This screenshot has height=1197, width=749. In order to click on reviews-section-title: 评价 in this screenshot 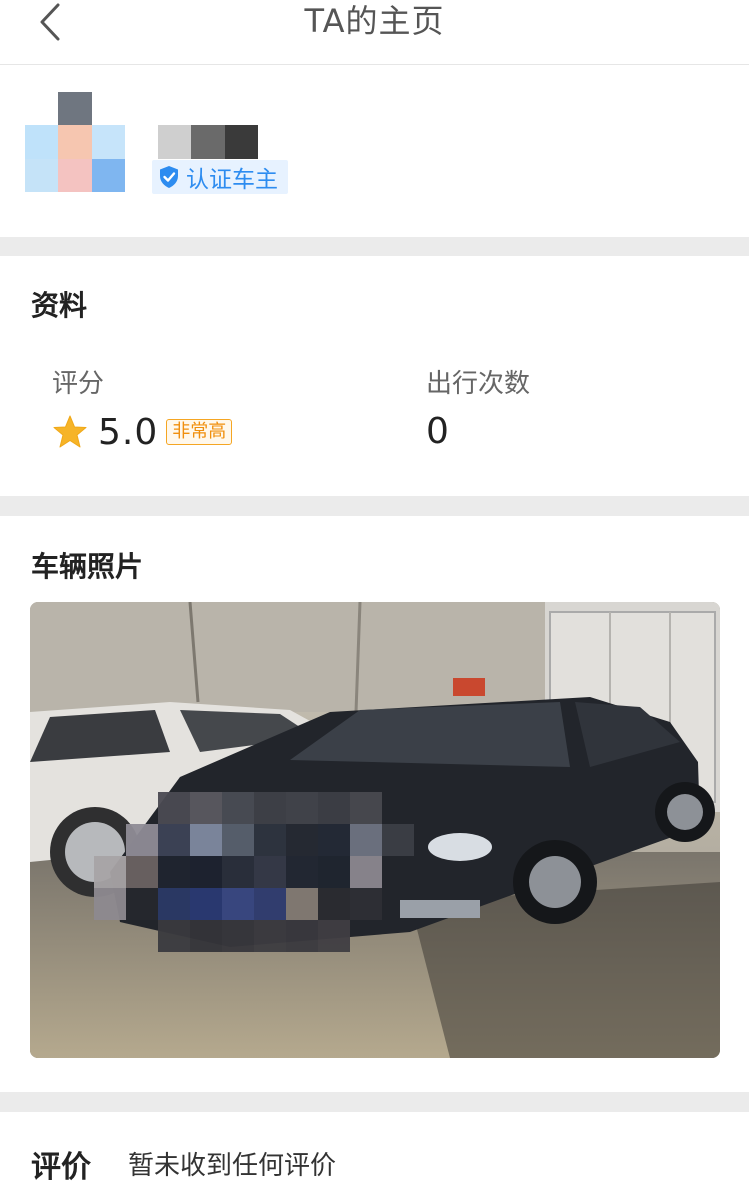, I will do `click(61, 1167)`.